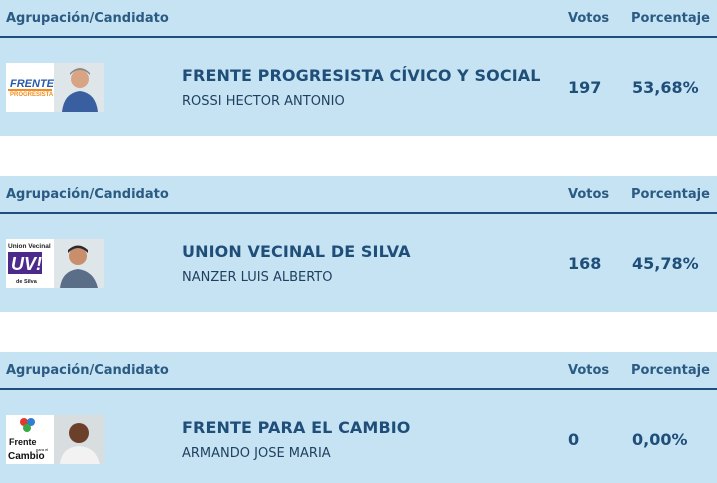 The image size is (717, 483). I want to click on votes-count: 168, so click(585, 263).